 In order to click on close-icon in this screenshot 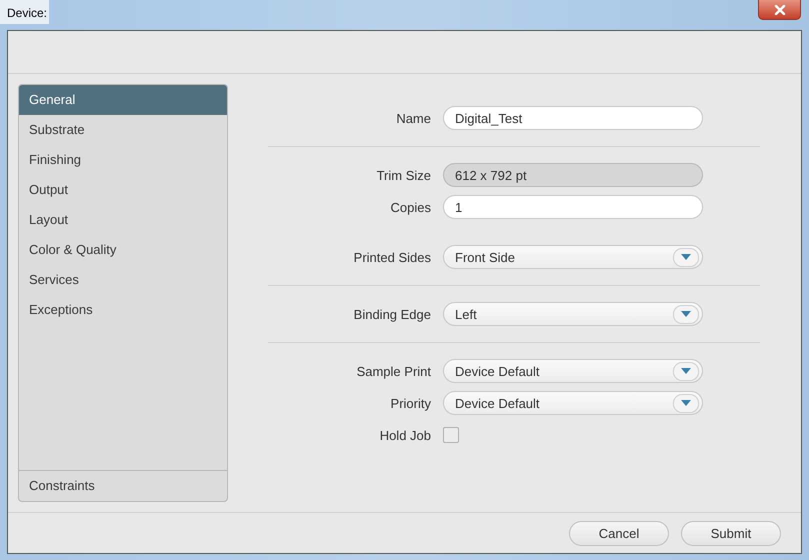, I will do `click(780, 9)`.